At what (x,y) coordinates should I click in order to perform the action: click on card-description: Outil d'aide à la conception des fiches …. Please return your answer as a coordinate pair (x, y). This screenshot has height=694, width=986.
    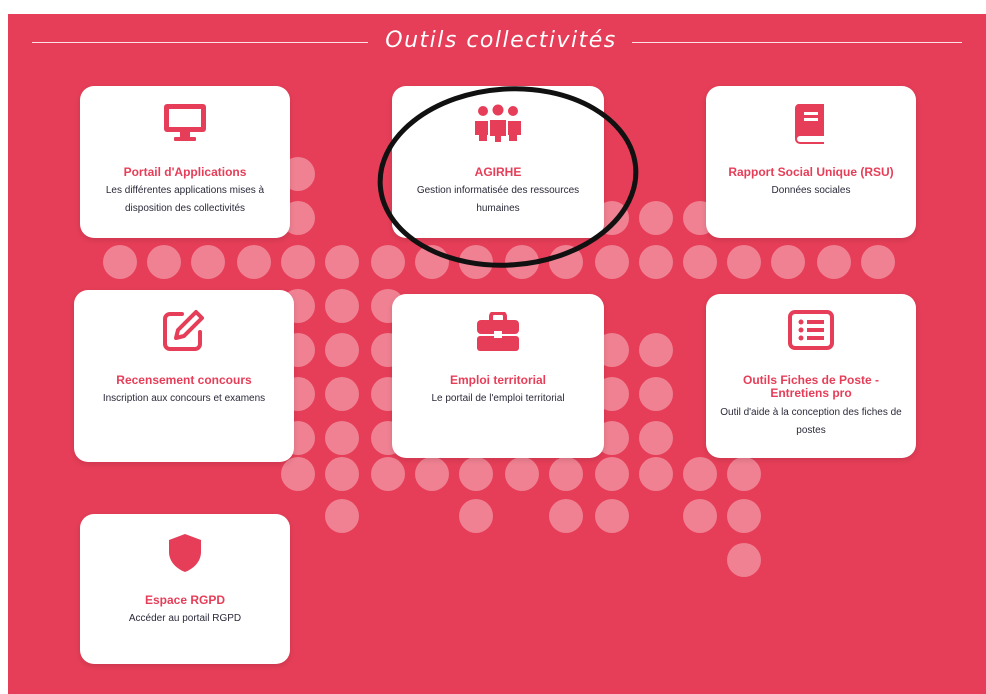
    Looking at the image, I should click on (811, 421).